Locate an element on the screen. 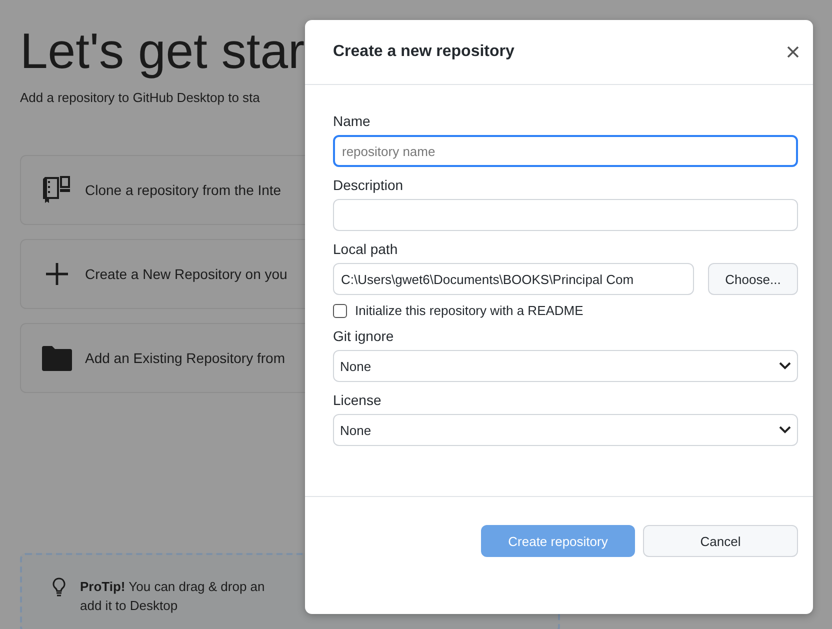 The height and width of the screenshot is (629, 832). lightbulb-icon is located at coordinates (59, 587).